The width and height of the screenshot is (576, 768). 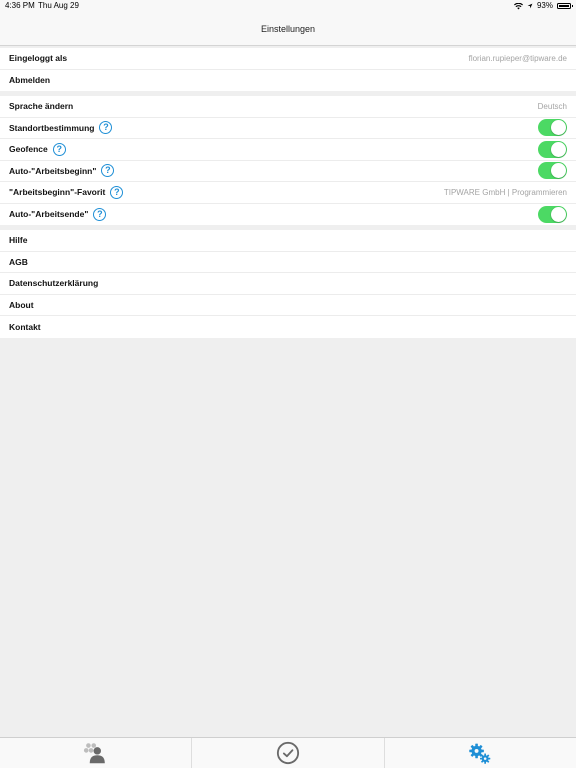 I want to click on auto-start-toggle, so click(x=552, y=171).